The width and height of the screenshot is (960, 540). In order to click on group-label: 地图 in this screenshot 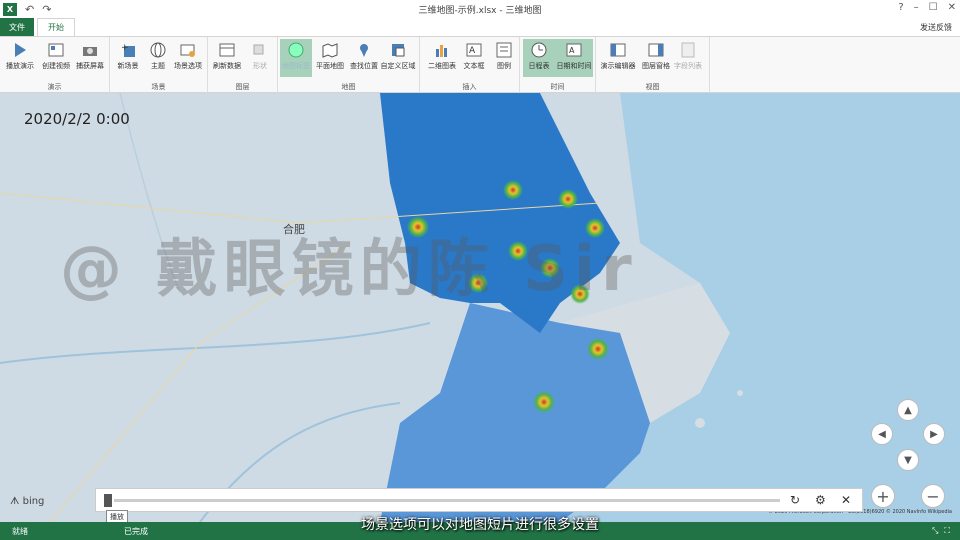, I will do `click(348, 87)`.